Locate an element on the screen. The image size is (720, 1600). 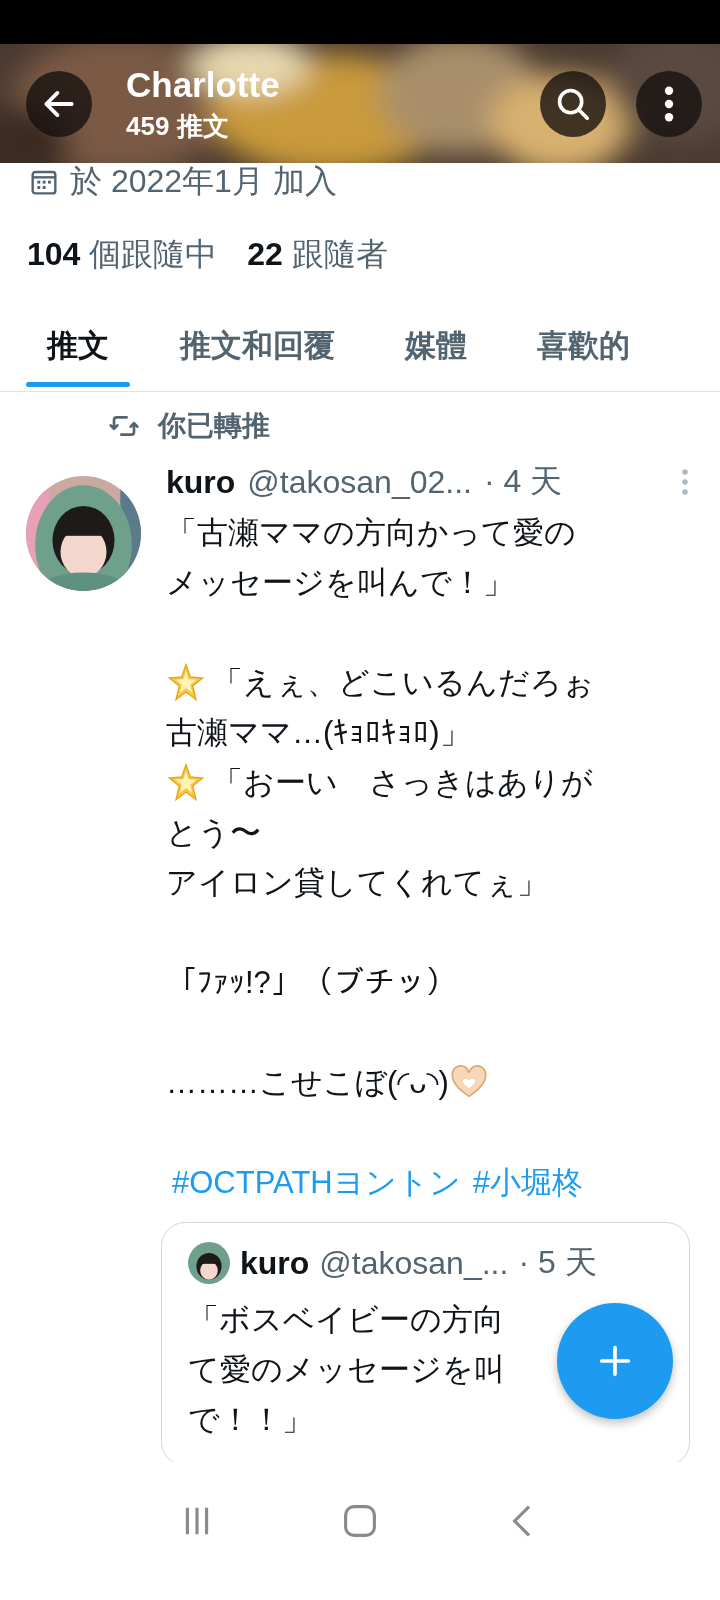
profile-tab: 推文和回覆 is located at coordinates (257, 359).